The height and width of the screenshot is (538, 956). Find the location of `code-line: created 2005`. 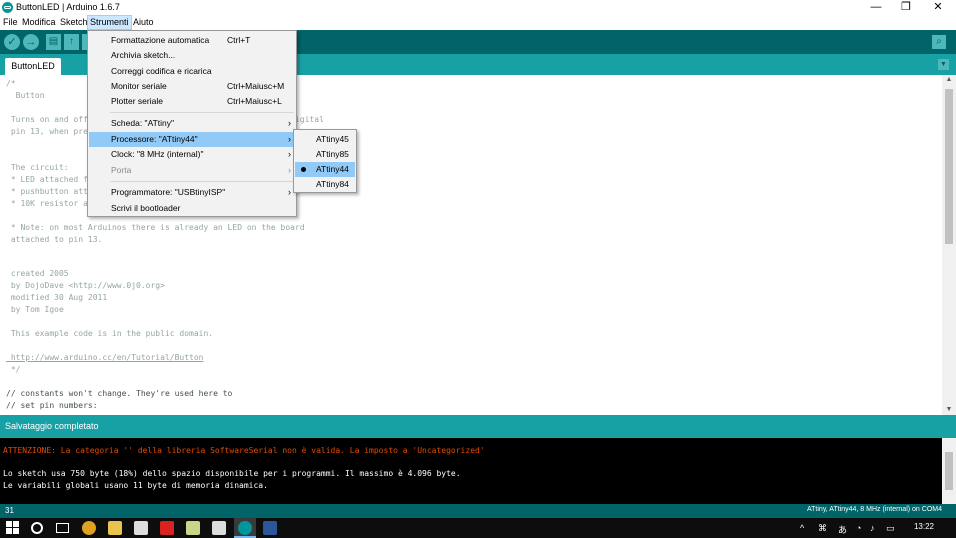

code-line: created 2005 is located at coordinates (37, 273).